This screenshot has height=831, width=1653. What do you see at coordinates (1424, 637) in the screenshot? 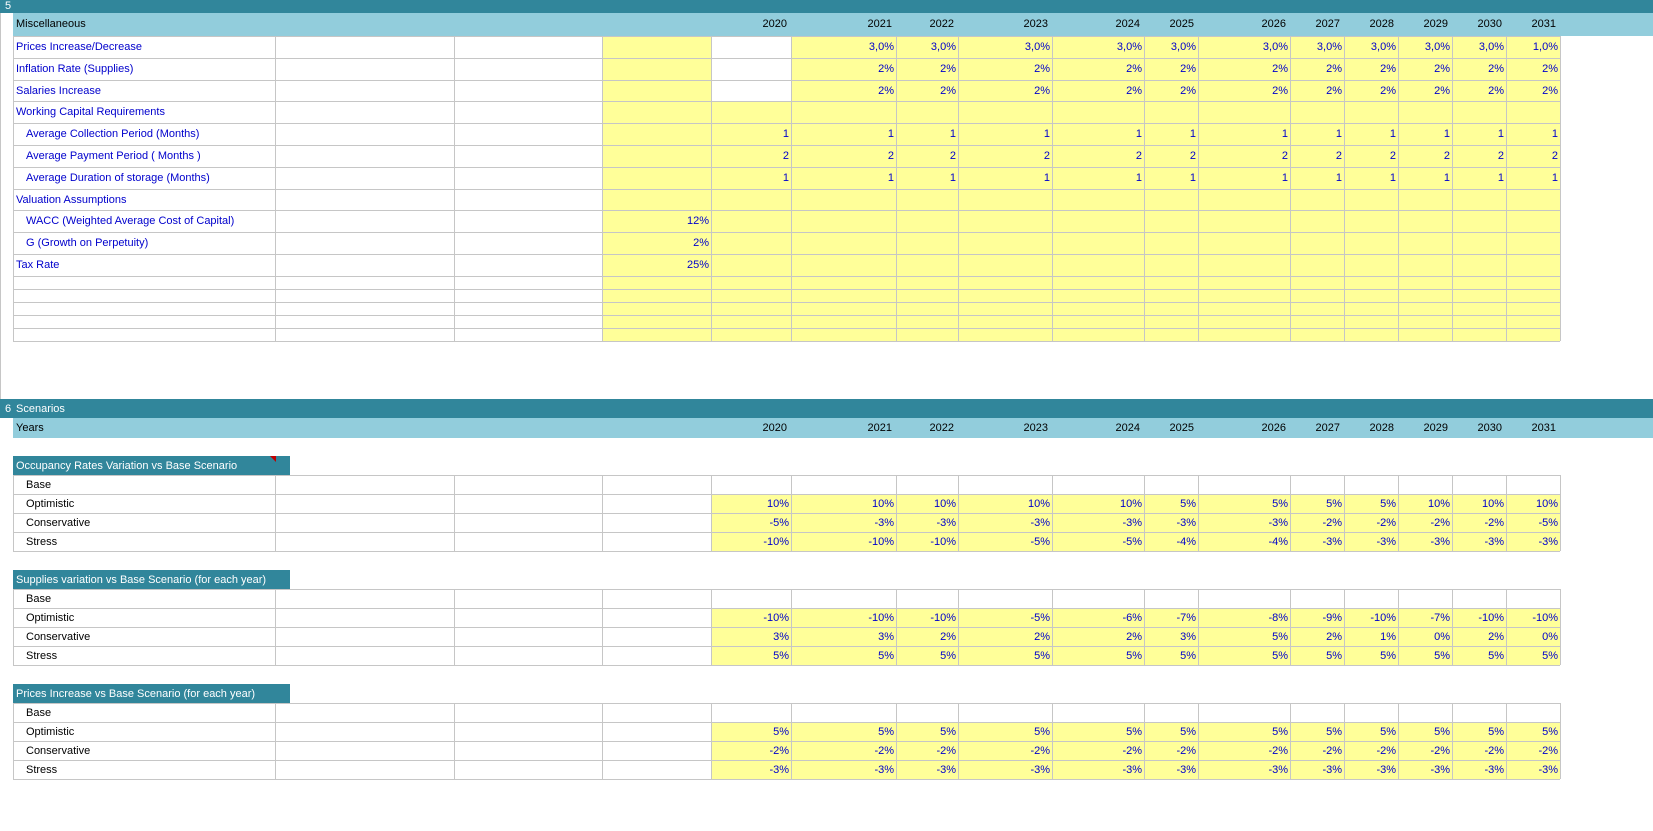
I see `scenario-cell: 0%` at bounding box center [1424, 637].